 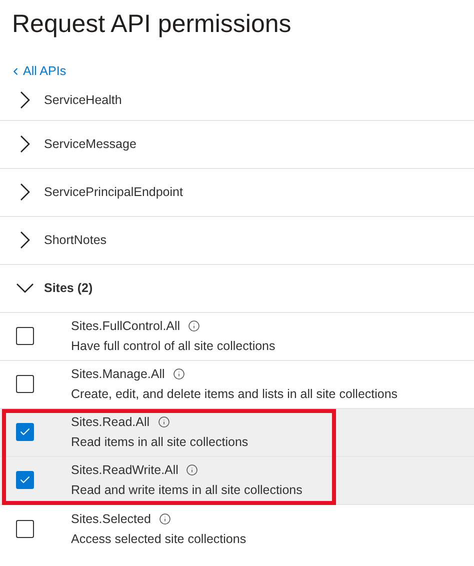 I want to click on permission-name: Sites.FullControl.All, so click(x=125, y=327).